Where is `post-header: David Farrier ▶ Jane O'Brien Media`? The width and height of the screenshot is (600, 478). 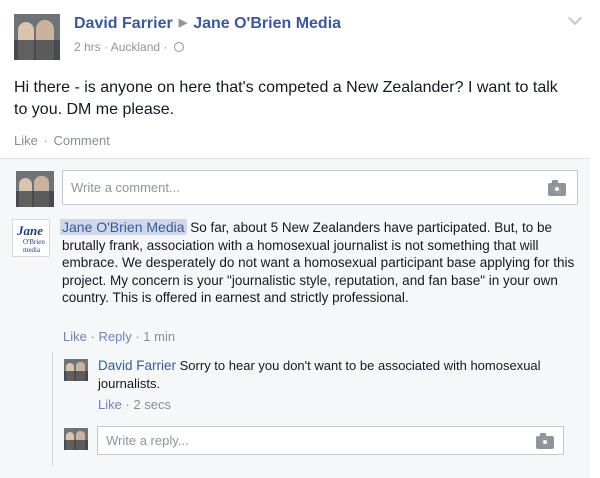
post-header: David Farrier ▶ Jane O'Brien Media is located at coordinates (207, 24).